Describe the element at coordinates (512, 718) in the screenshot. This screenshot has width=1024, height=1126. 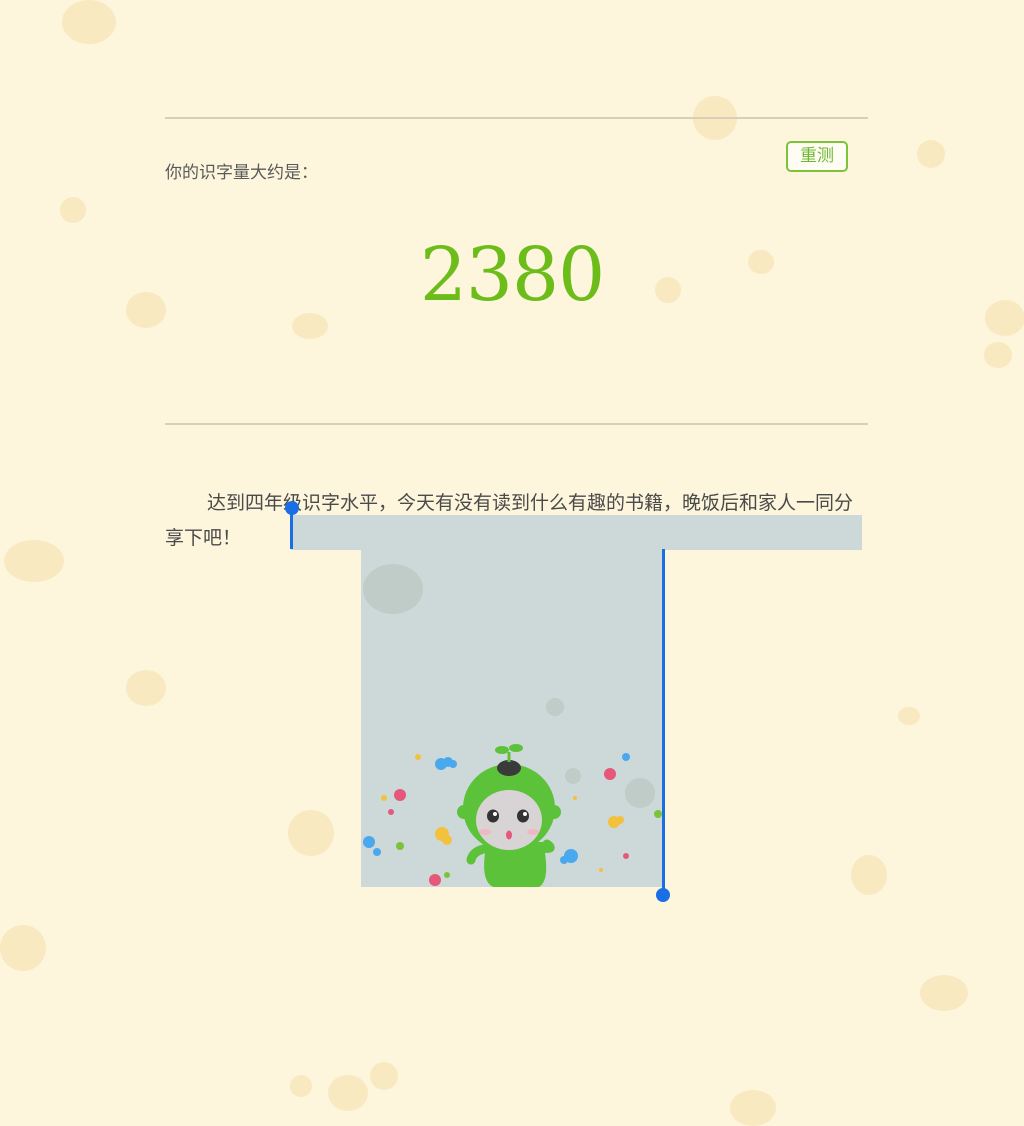
I see `image-selection-highlight` at that location.